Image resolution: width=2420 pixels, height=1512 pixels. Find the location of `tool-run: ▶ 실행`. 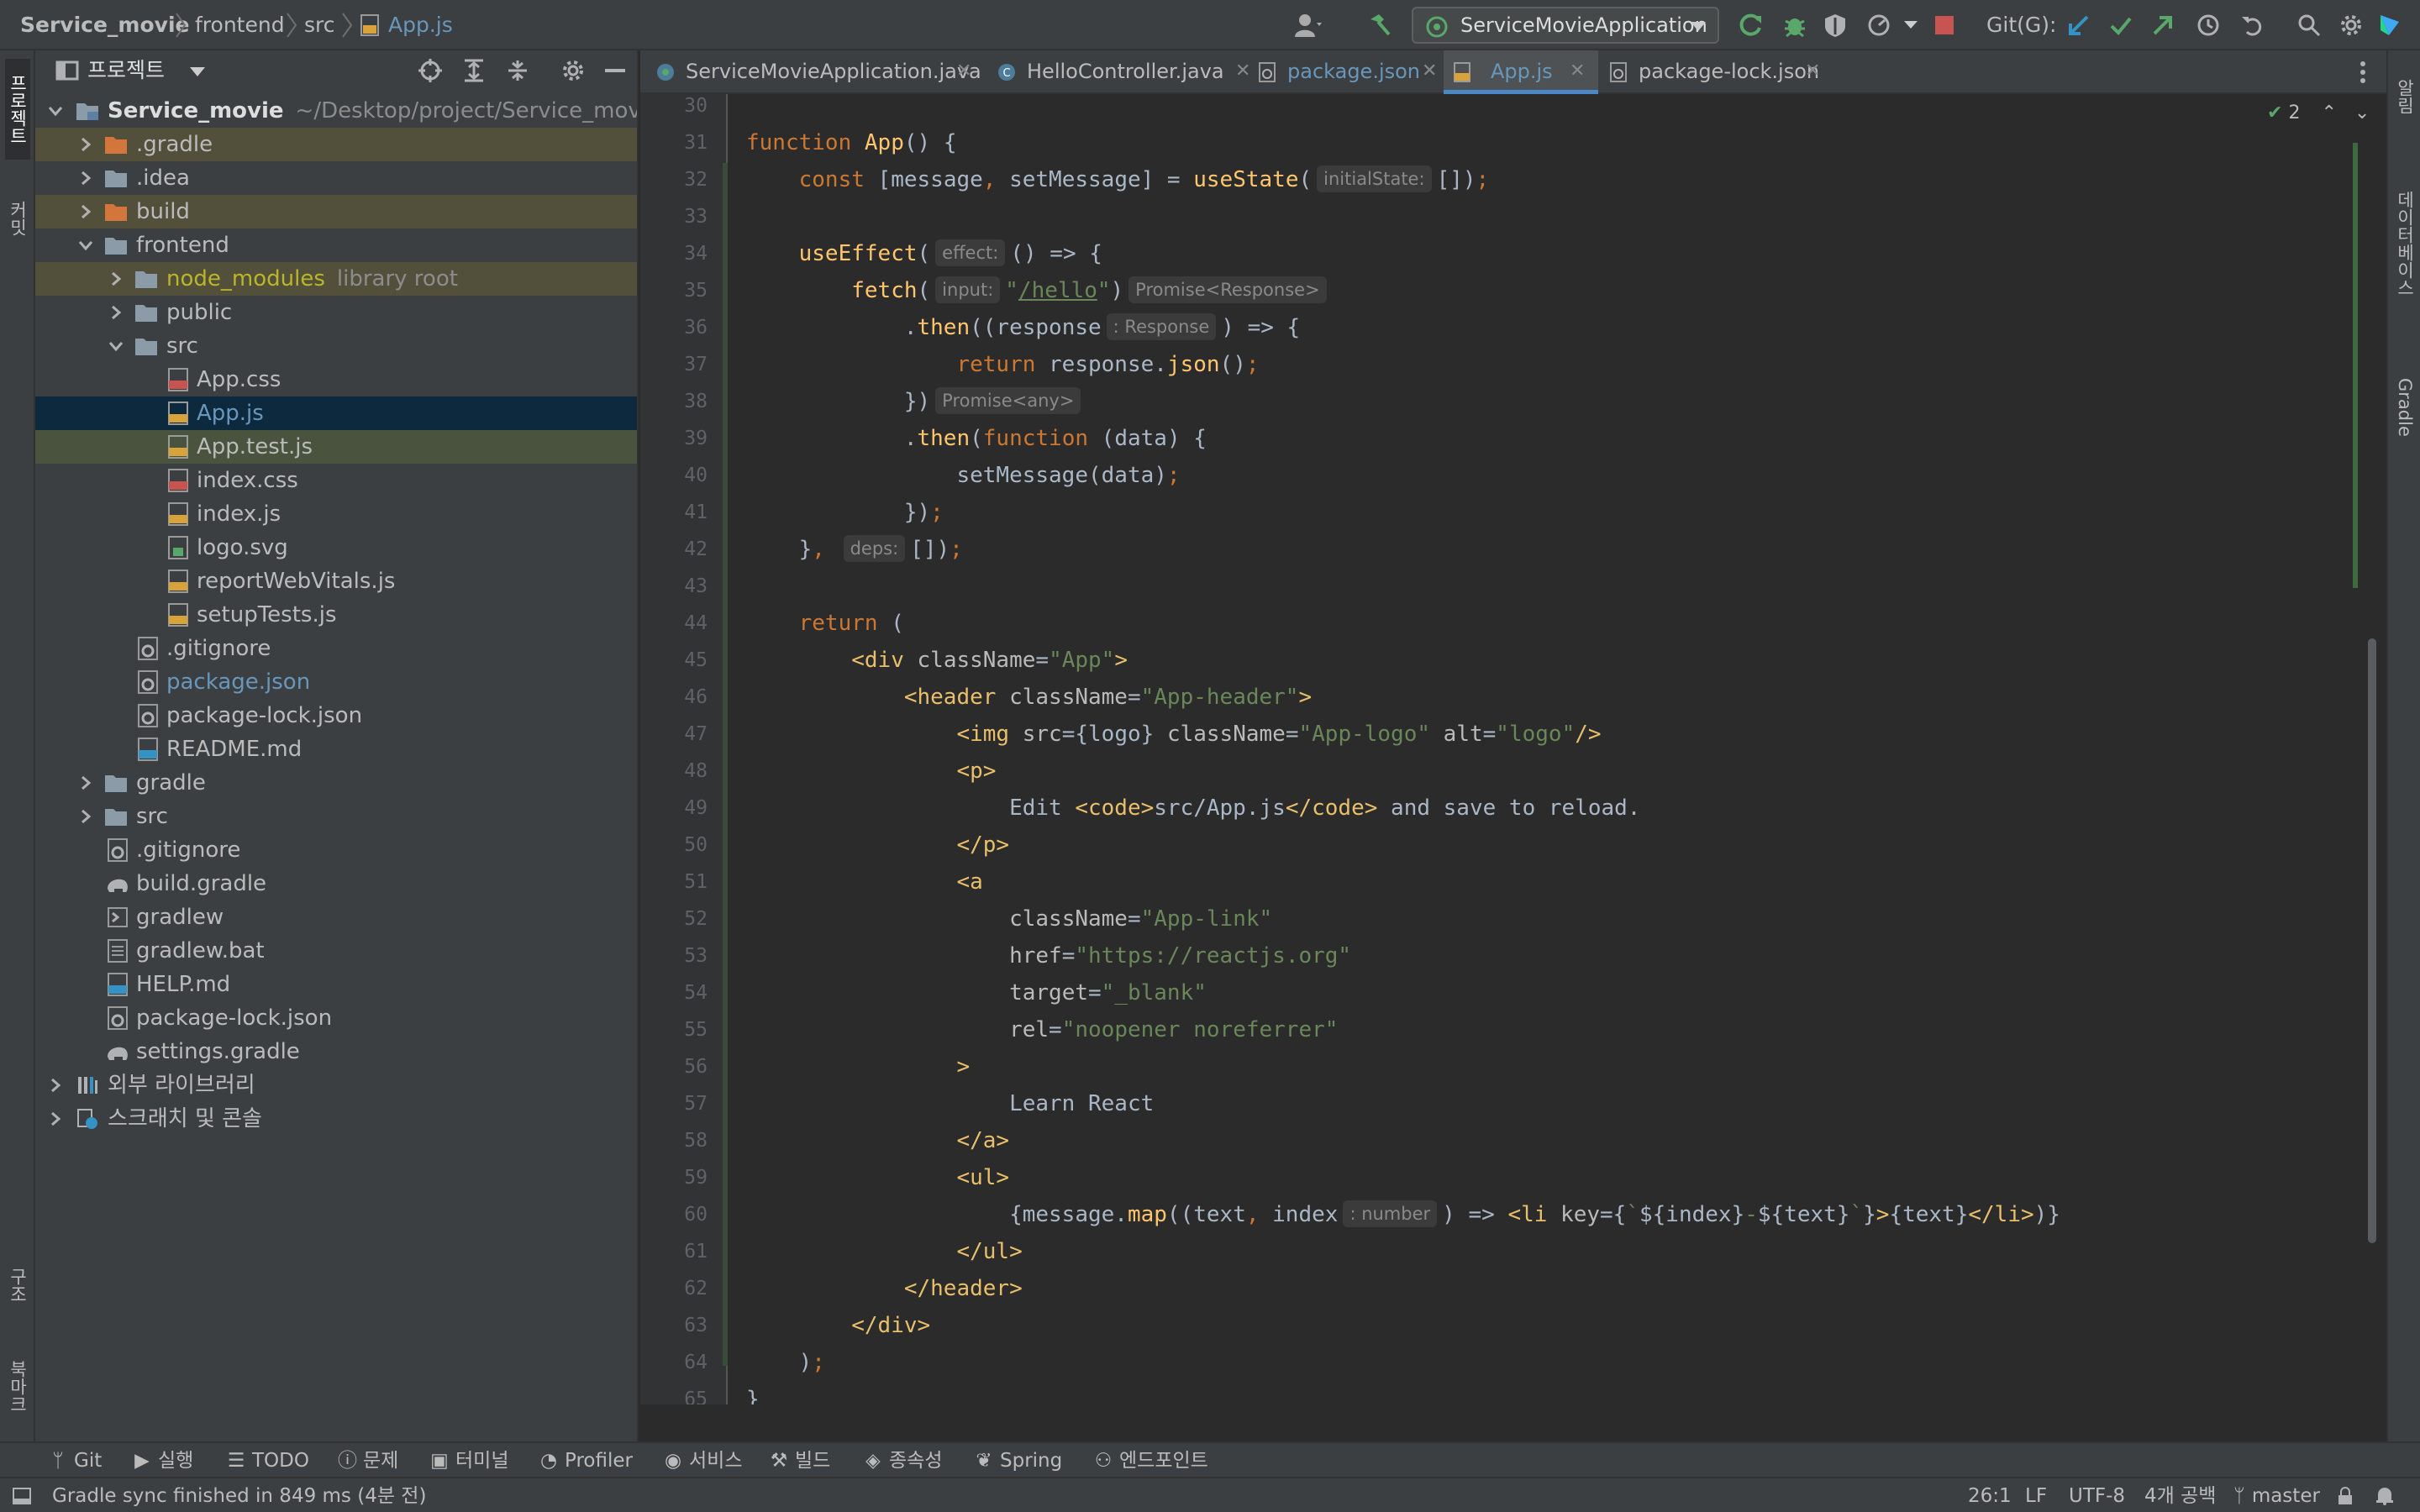

tool-run: ▶ 실행 is located at coordinates (163, 1460).